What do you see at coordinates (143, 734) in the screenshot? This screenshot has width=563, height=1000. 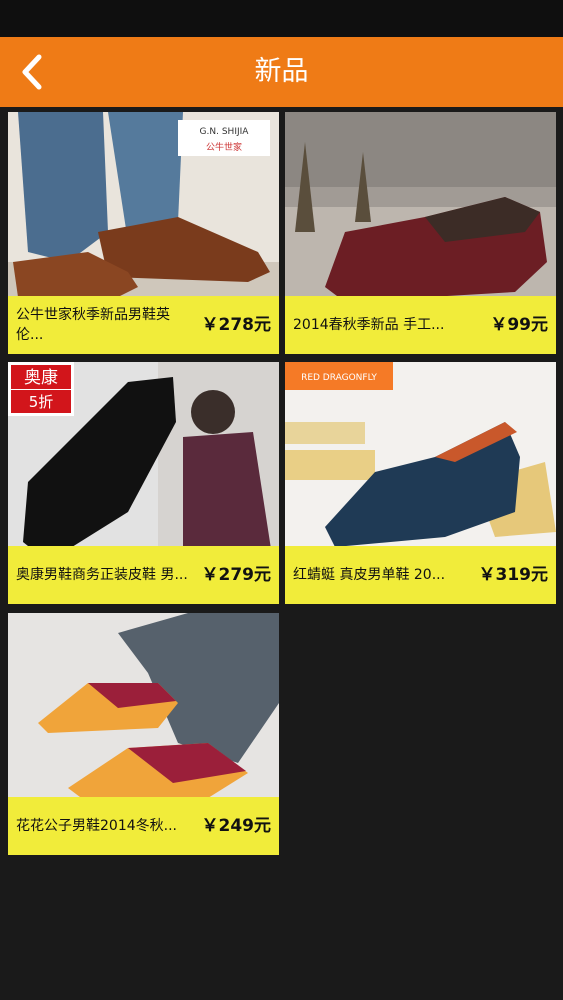 I see `product-card: 花花公子男鞋2014冬秋... ￥249元` at bounding box center [143, 734].